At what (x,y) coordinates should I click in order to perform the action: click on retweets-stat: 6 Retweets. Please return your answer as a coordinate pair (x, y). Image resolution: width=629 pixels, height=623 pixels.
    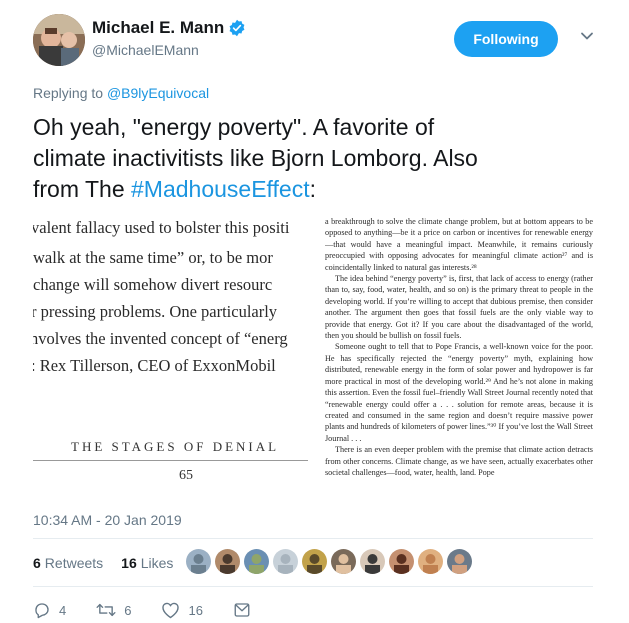
    Looking at the image, I should click on (68, 563).